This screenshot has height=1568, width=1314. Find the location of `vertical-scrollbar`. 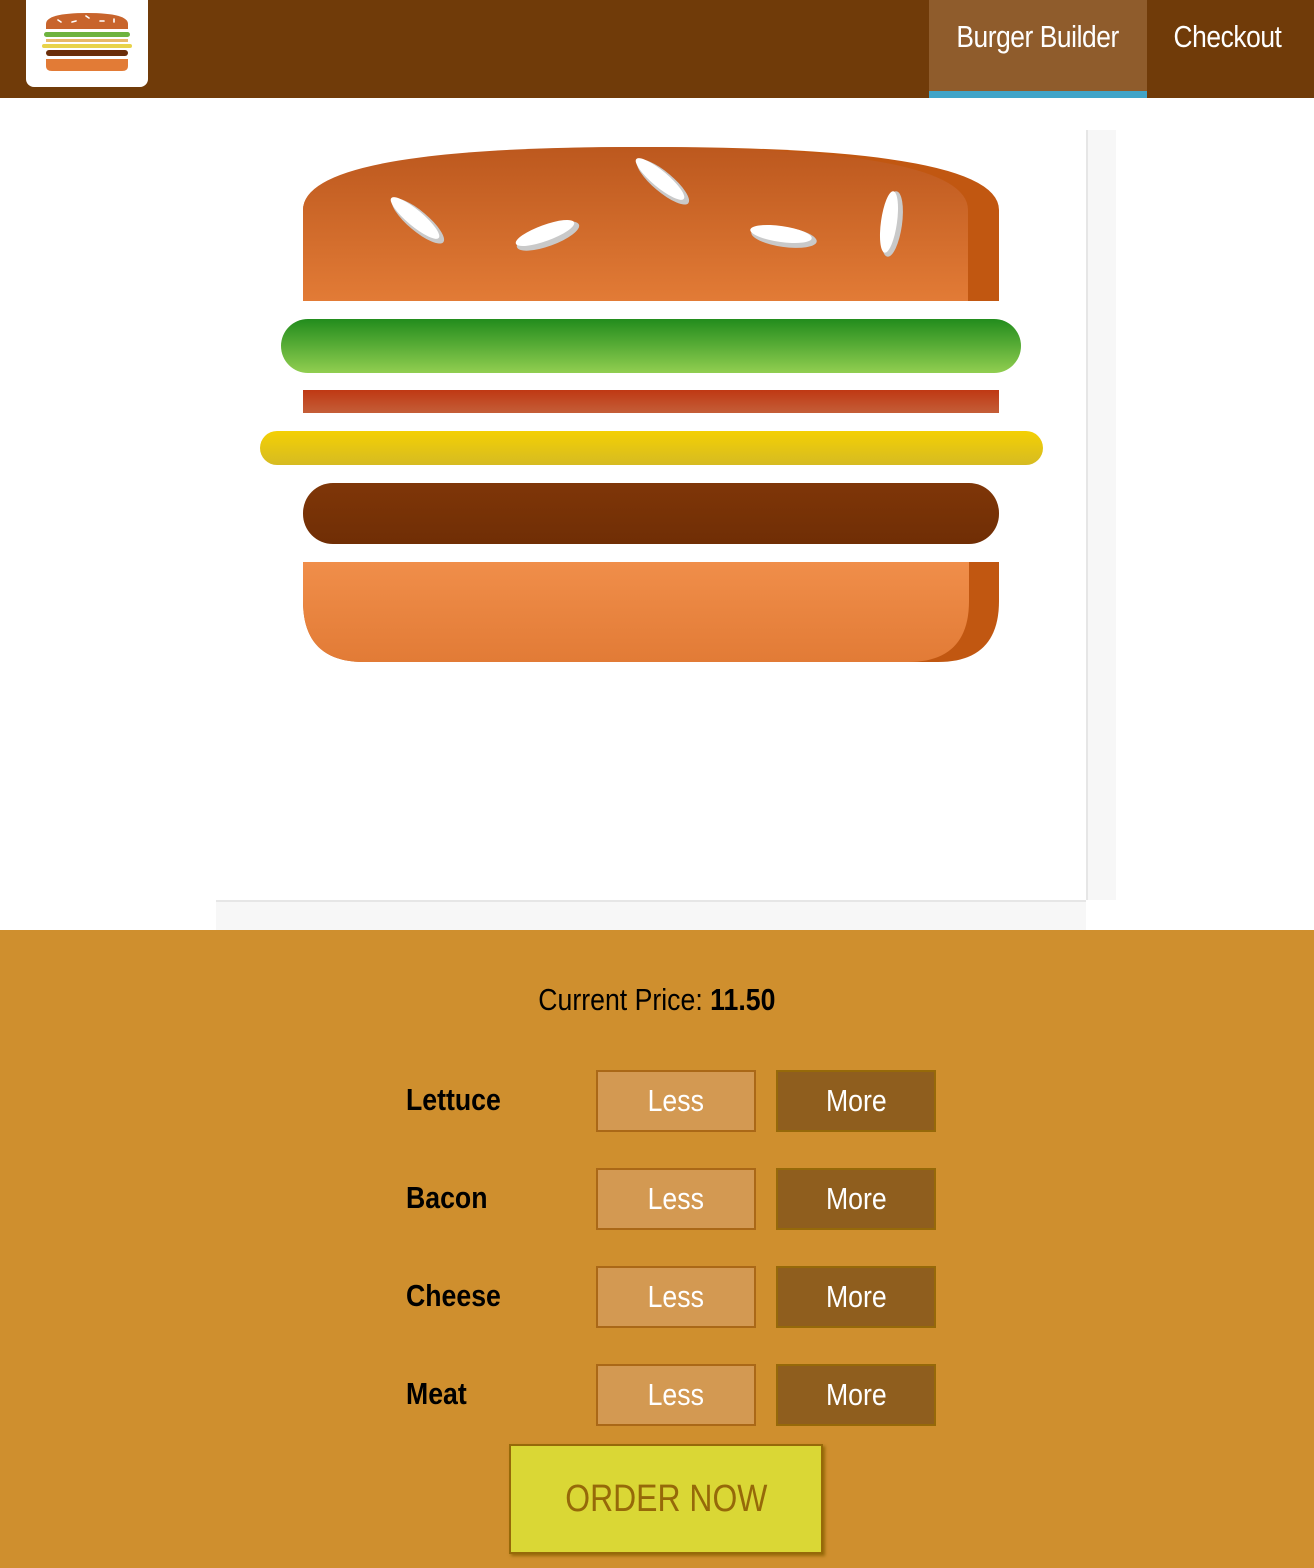

vertical-scrollbar is located at coordinates (1101, 515).